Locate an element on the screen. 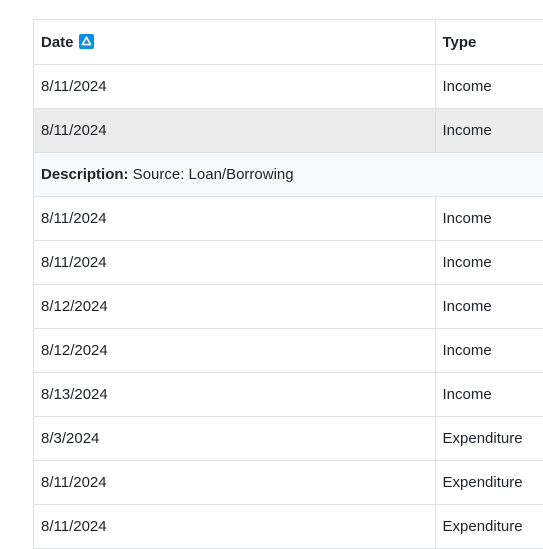 The width and height of the screenshot is (543, 549). table-row: 8/3/2024 Expenditure is located at coordinates (288, 438).